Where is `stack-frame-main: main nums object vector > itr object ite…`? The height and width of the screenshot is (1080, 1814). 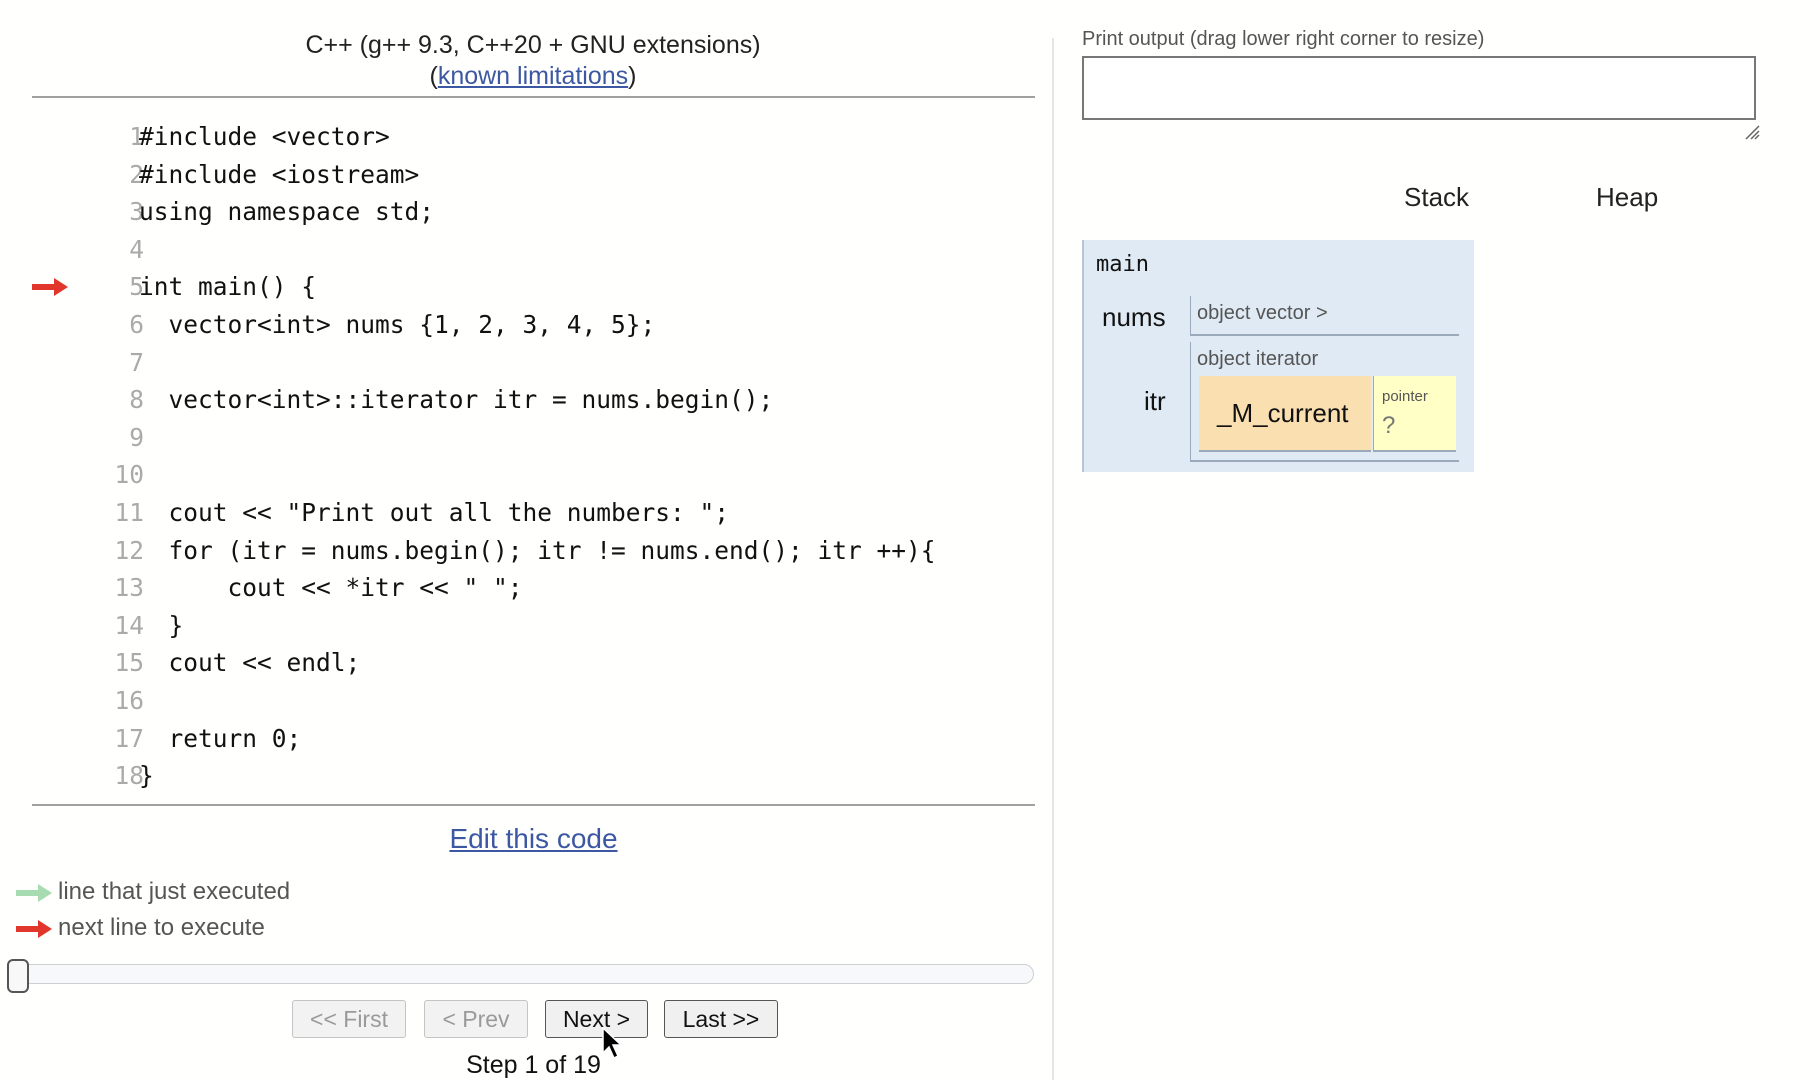
stack-frame-main: main nums object vector > itr object ite… is located at coordinates (1278, 356).